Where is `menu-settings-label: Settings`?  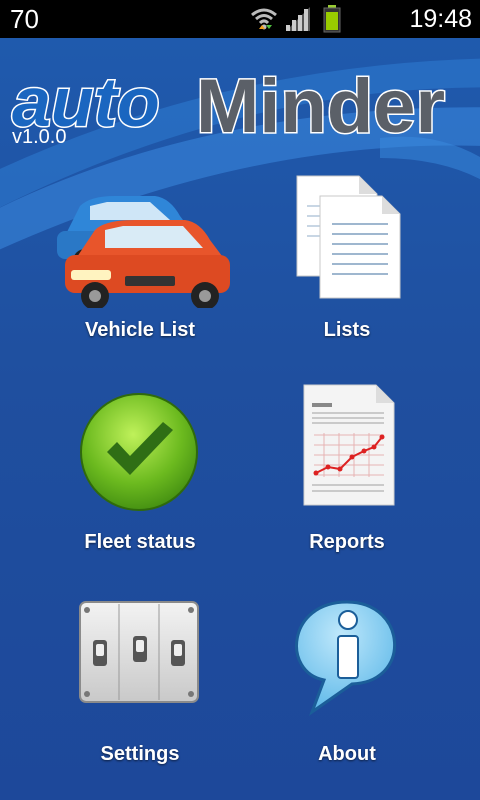
menu-settings-label: Settings is located at coordinates (140, 754).